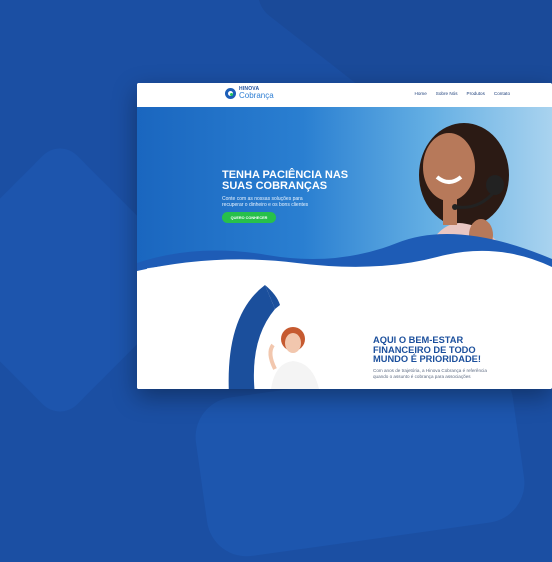 The image size is (552, 562). I want to click on hero-title: TENHA PACIÊNCIA NAS SUAS COBRANÇAS, so click(285, 180).